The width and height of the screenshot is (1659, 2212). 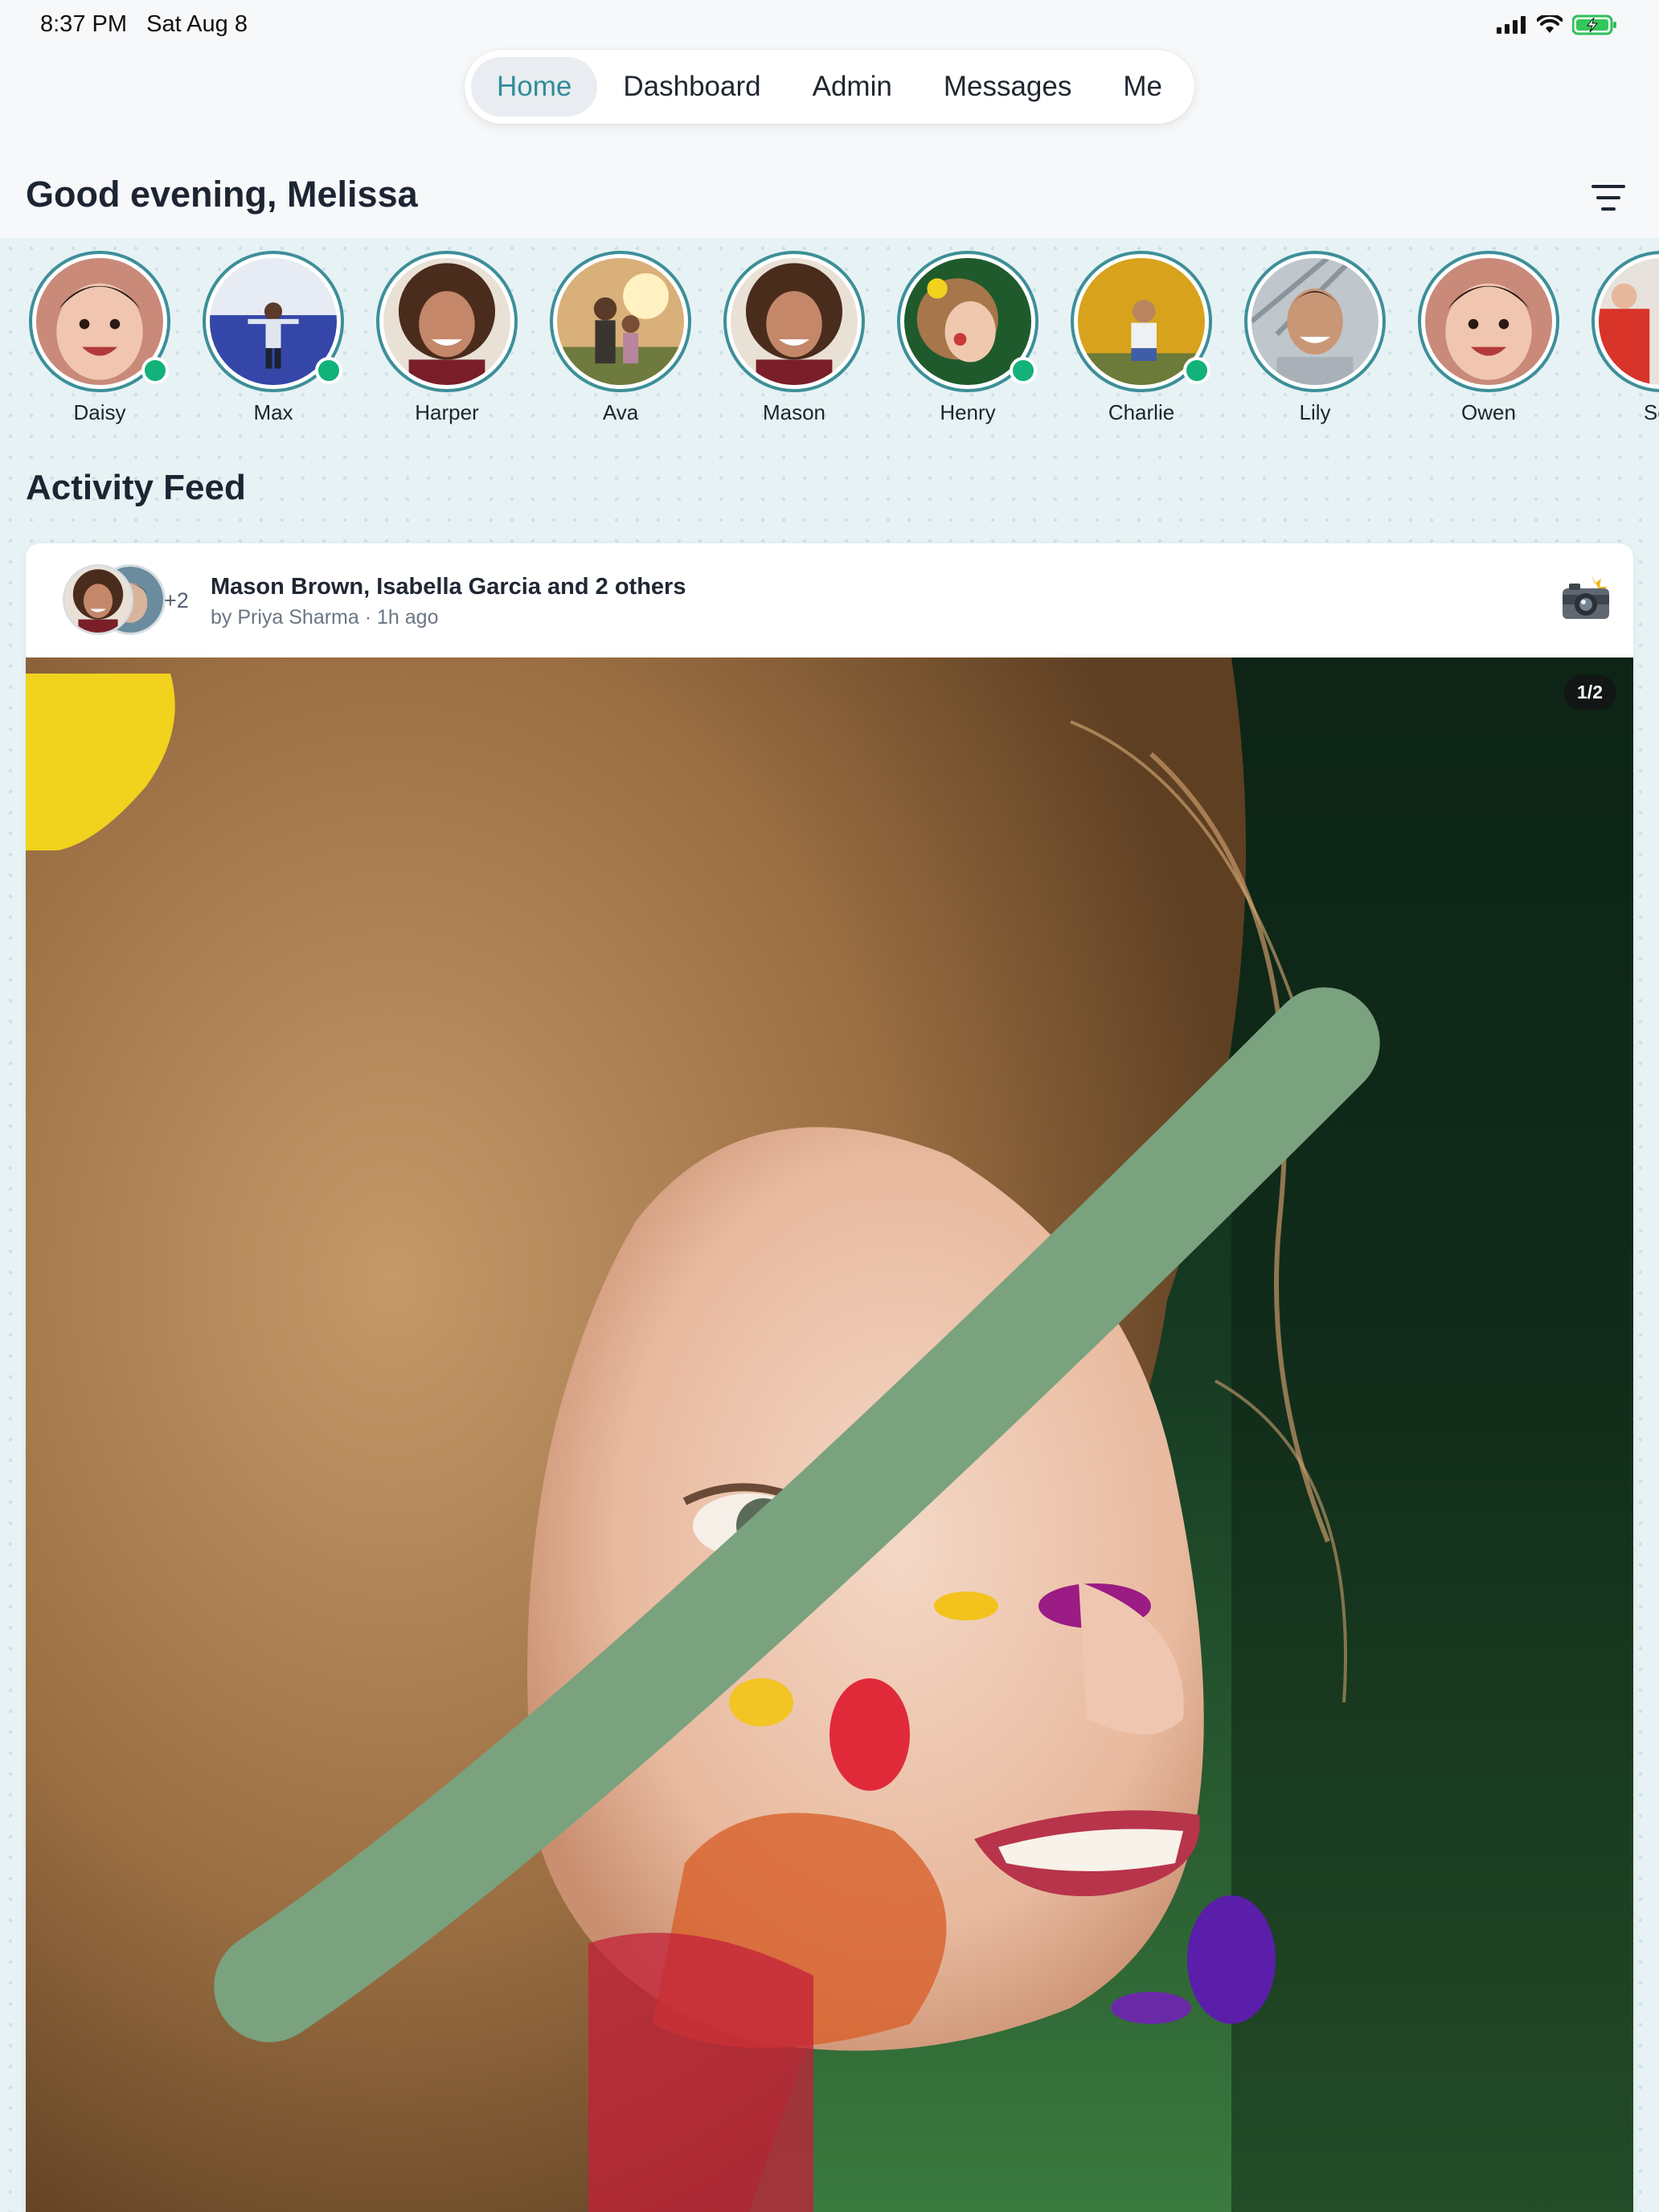 I want to click on tab-messages: Messages, so click(x=1008, y=87).